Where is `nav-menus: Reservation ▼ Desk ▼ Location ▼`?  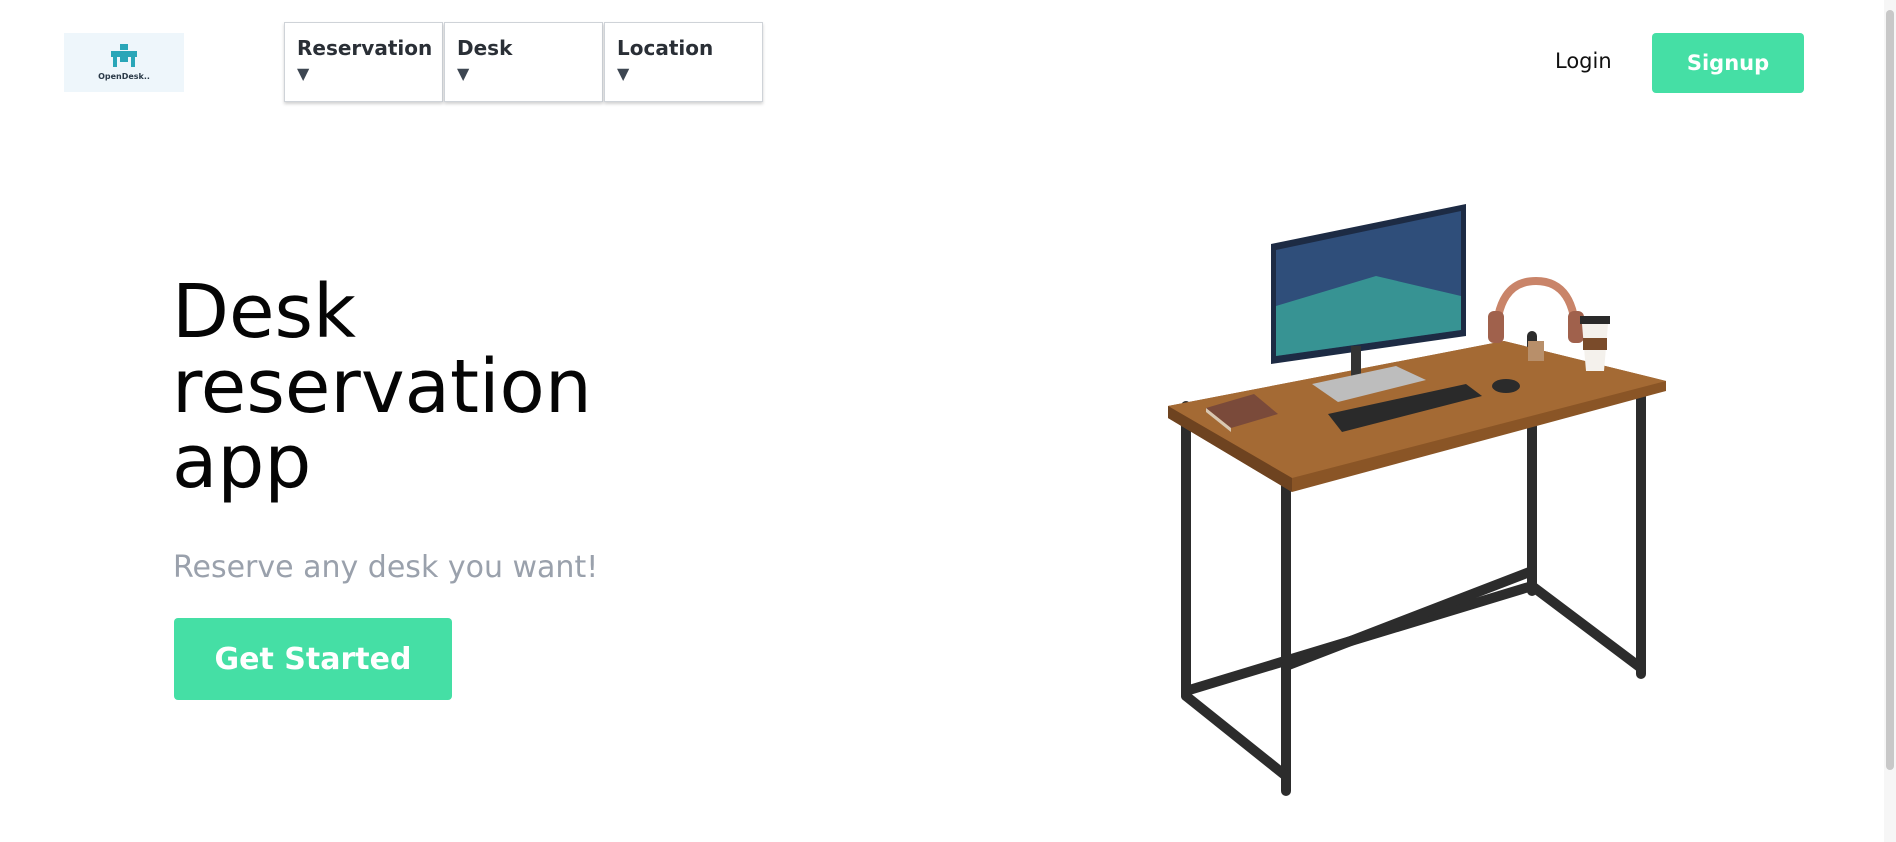
nav-menus: Reservation ▼ Desk ▼ Location ▼ is located at coordinates (524, 62).